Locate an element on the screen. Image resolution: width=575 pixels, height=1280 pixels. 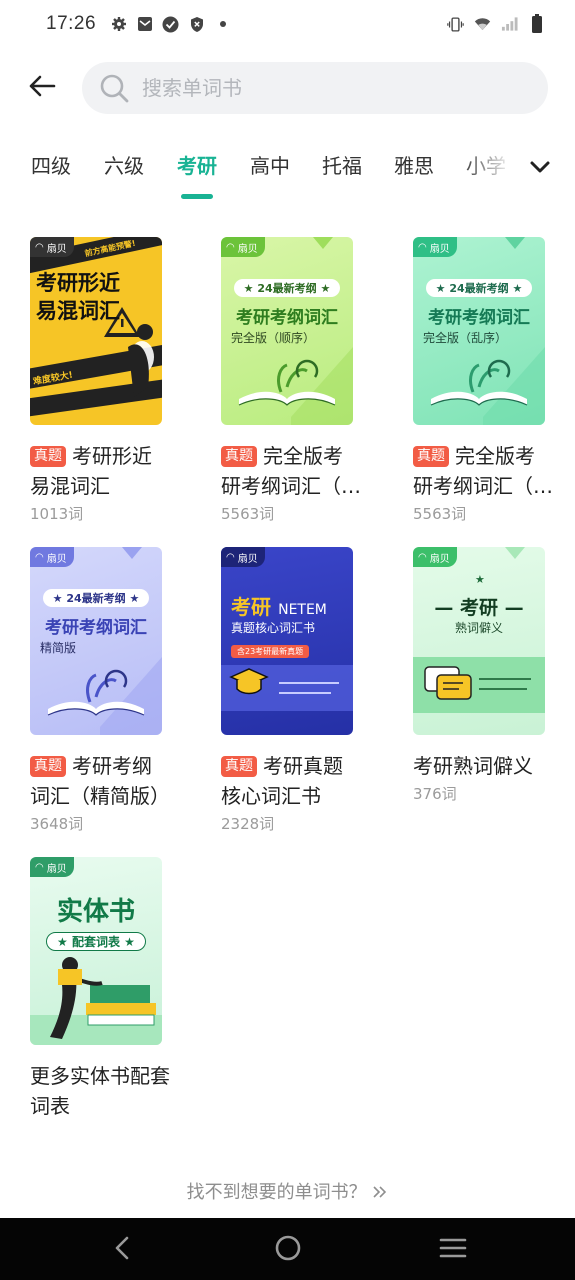
tab-cet6: 六级 is located at coordinates (124, 164).